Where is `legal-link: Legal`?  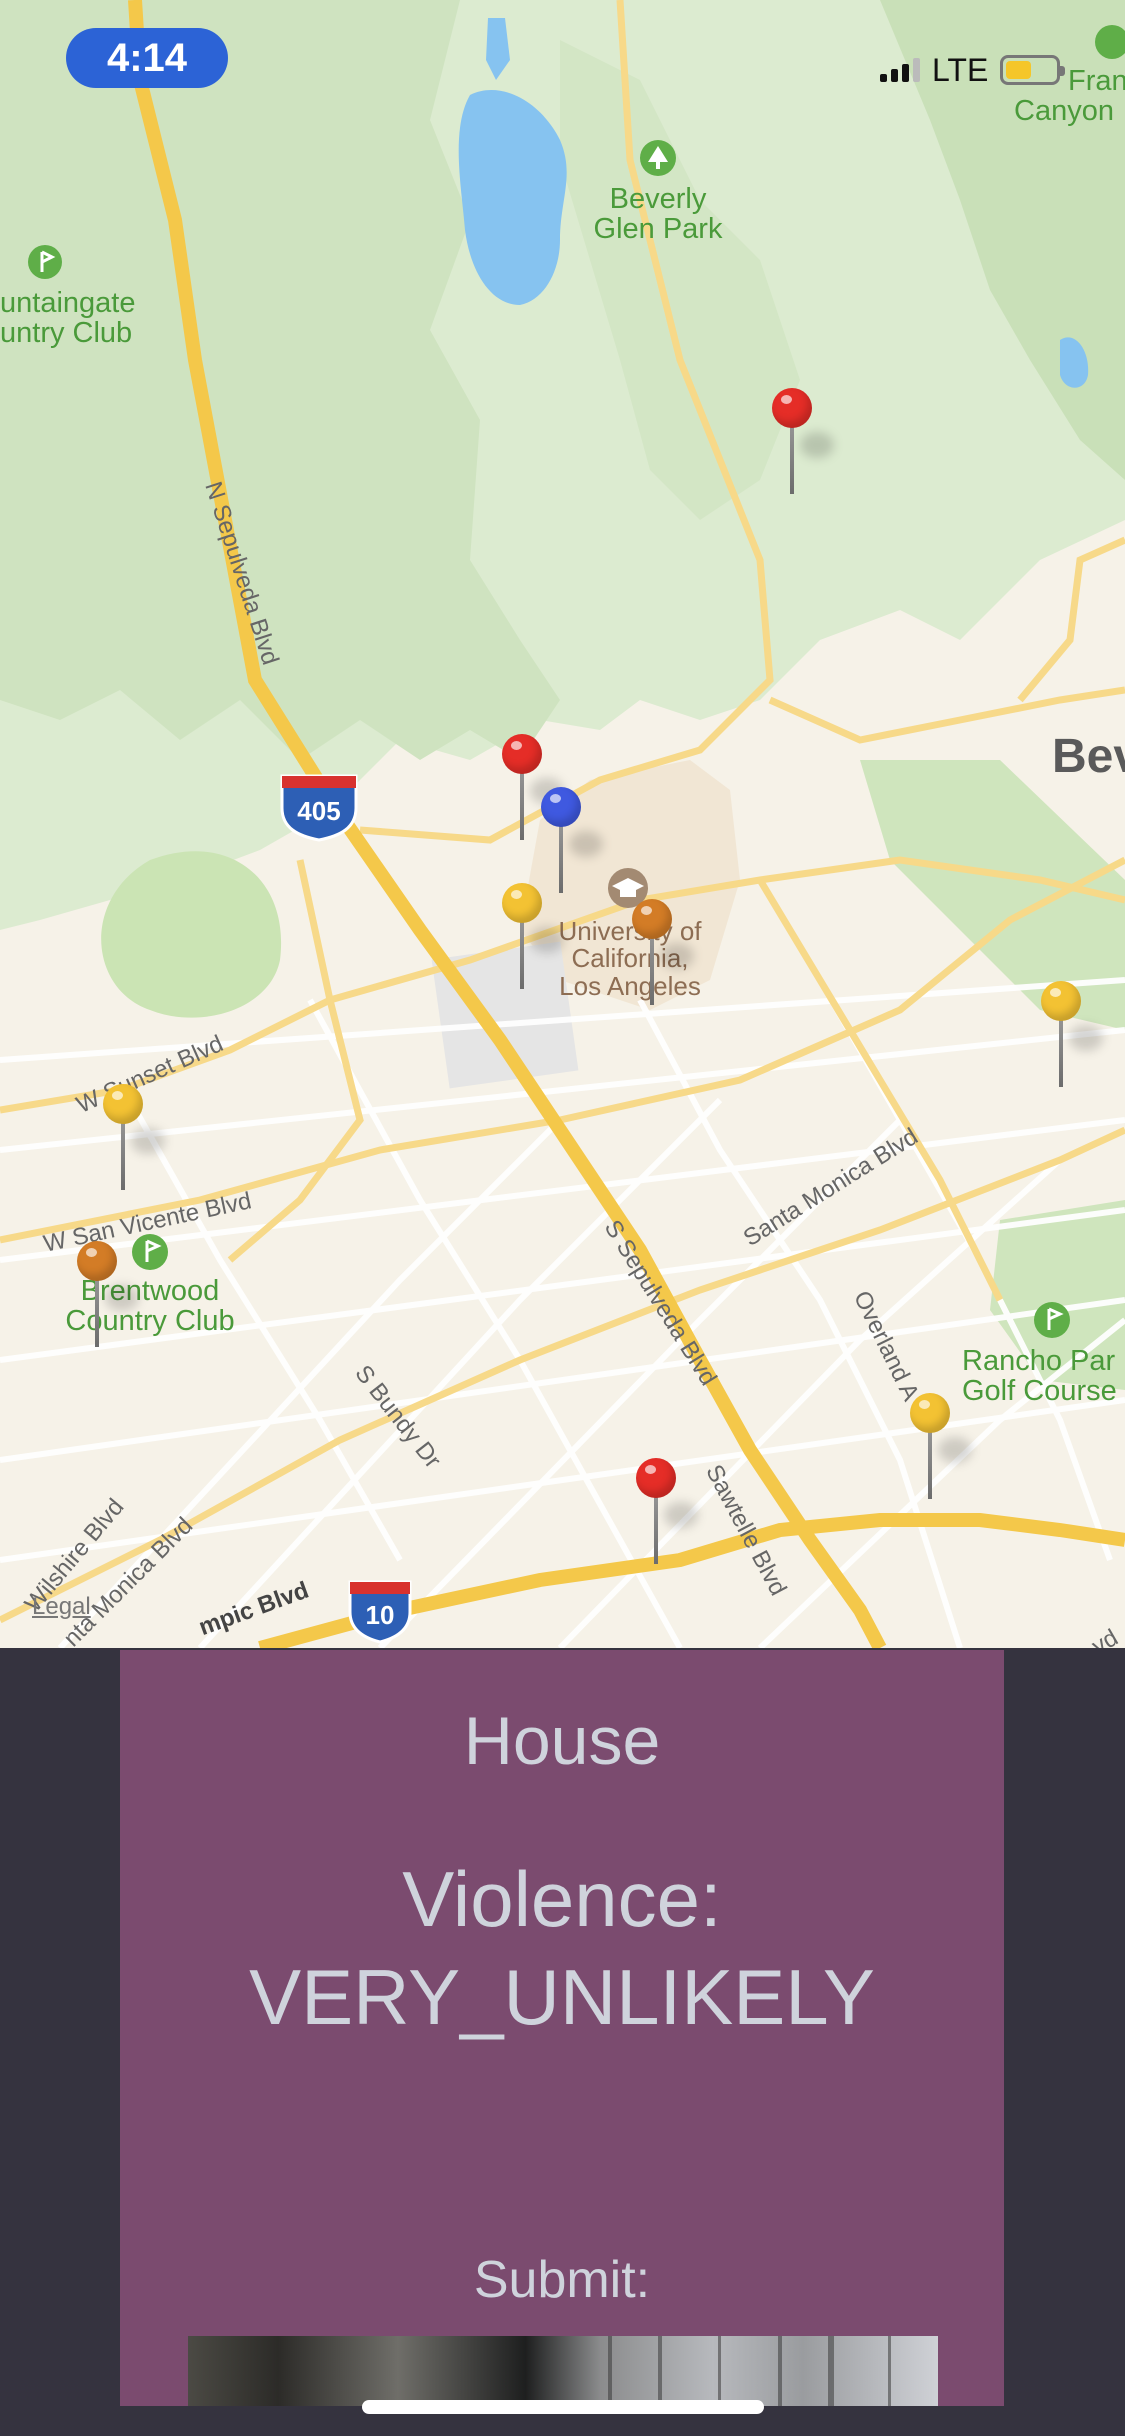
legal-link: Legal is located at coordinates (61, 1607).